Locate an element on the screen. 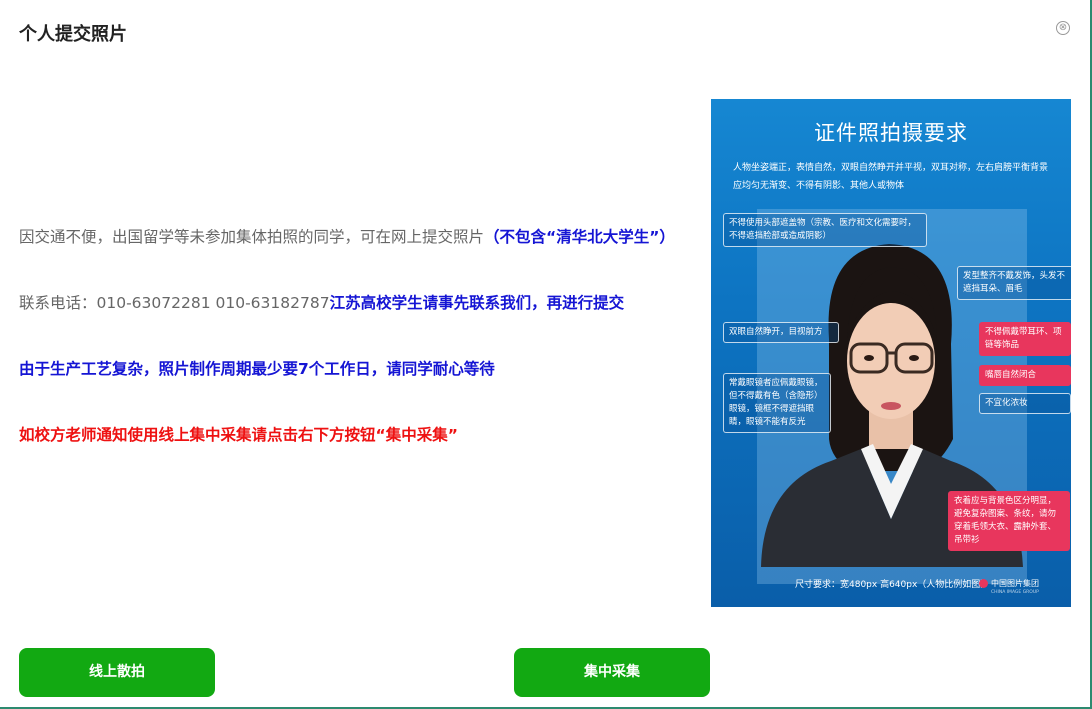  dialog-title: 个人提交照片 is located at coordinates (73, 34).